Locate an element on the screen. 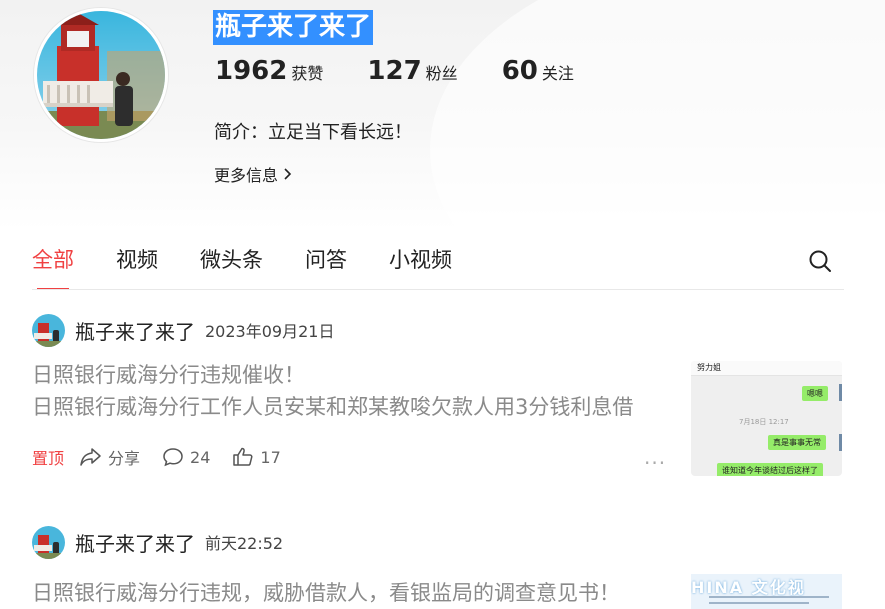 The width and height of the screenshot is (885, 609). stat-followers: 127 粉丝 is located at coordinates (412, 71).